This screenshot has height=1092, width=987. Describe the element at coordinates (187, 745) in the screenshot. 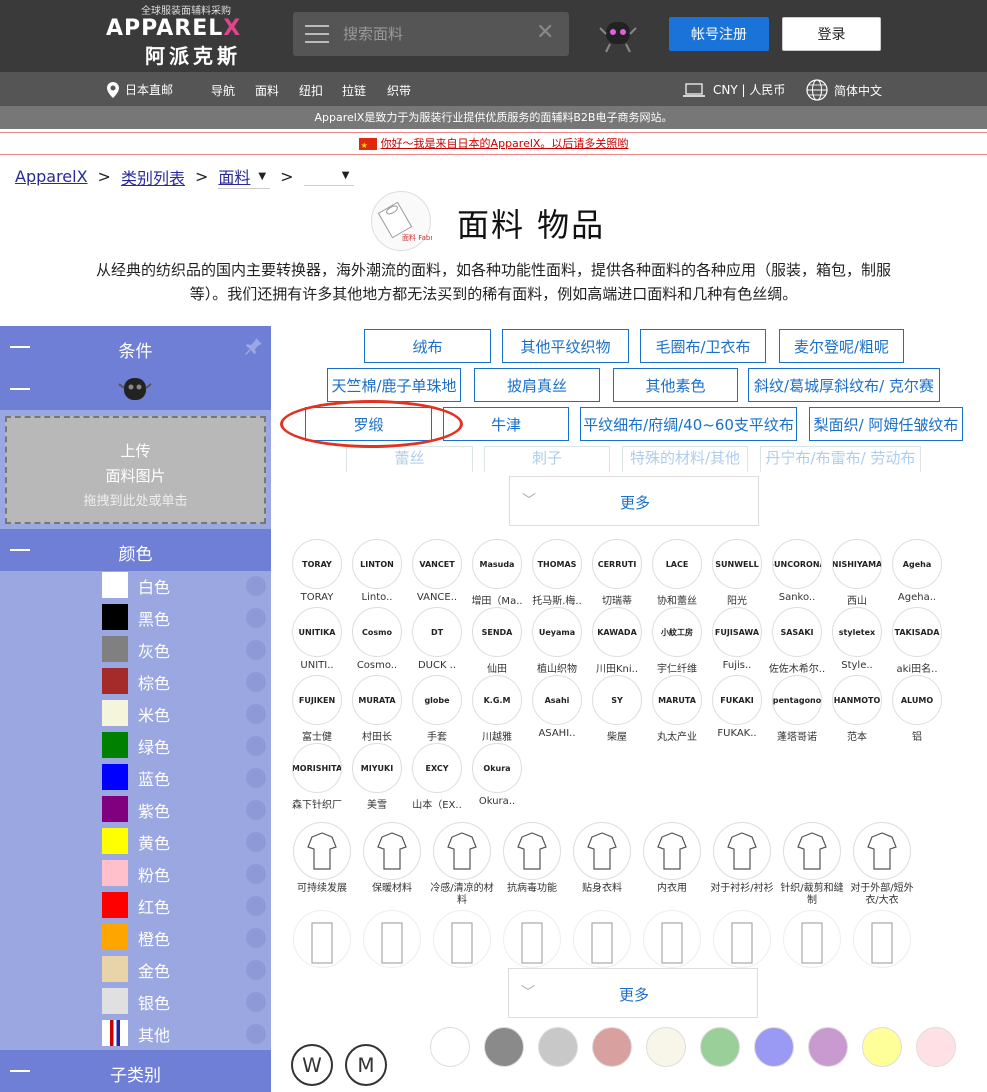

I see `color-option: 绿色` at that location.